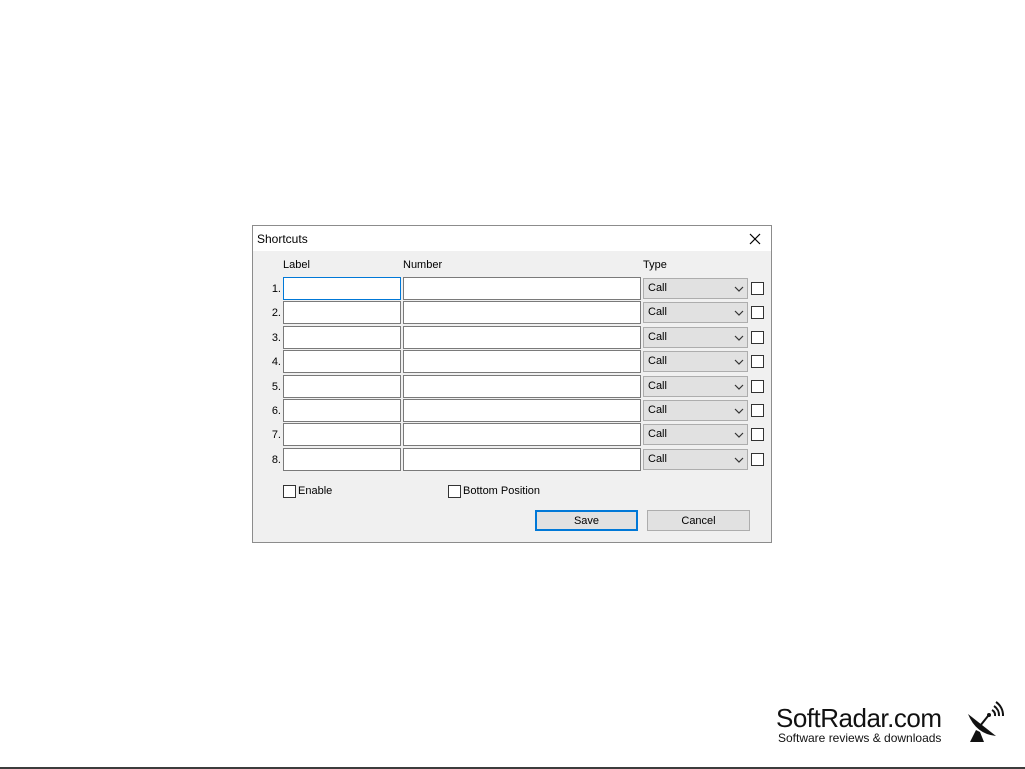 This screenshot has width=1025, height=769. I want to click on row-number: 5., so click(276, 387).